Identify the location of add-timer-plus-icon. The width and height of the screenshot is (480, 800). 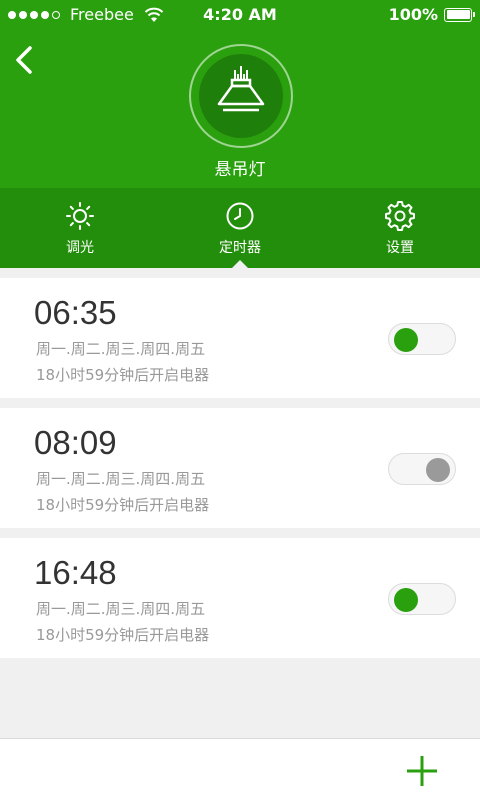
(422, 771).